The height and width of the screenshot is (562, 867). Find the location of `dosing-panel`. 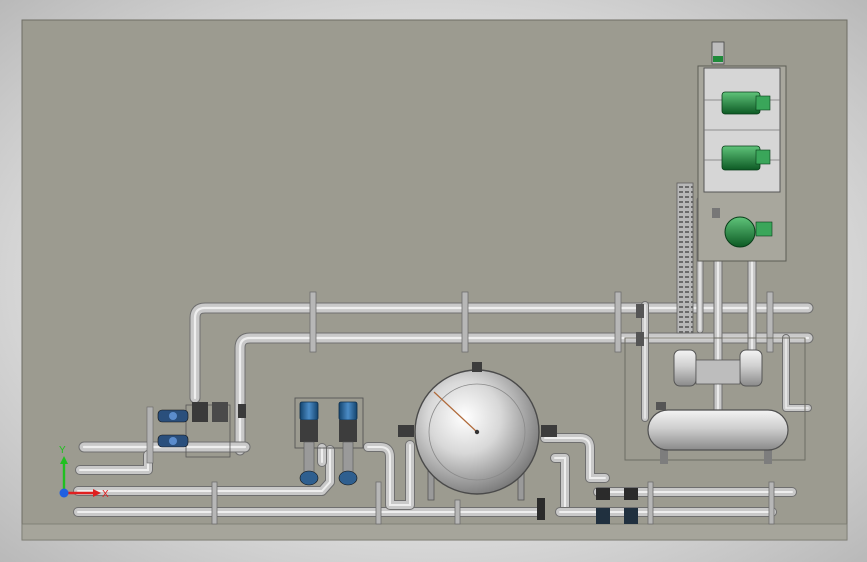

dosing-panel is located at coordinates (742, 151).